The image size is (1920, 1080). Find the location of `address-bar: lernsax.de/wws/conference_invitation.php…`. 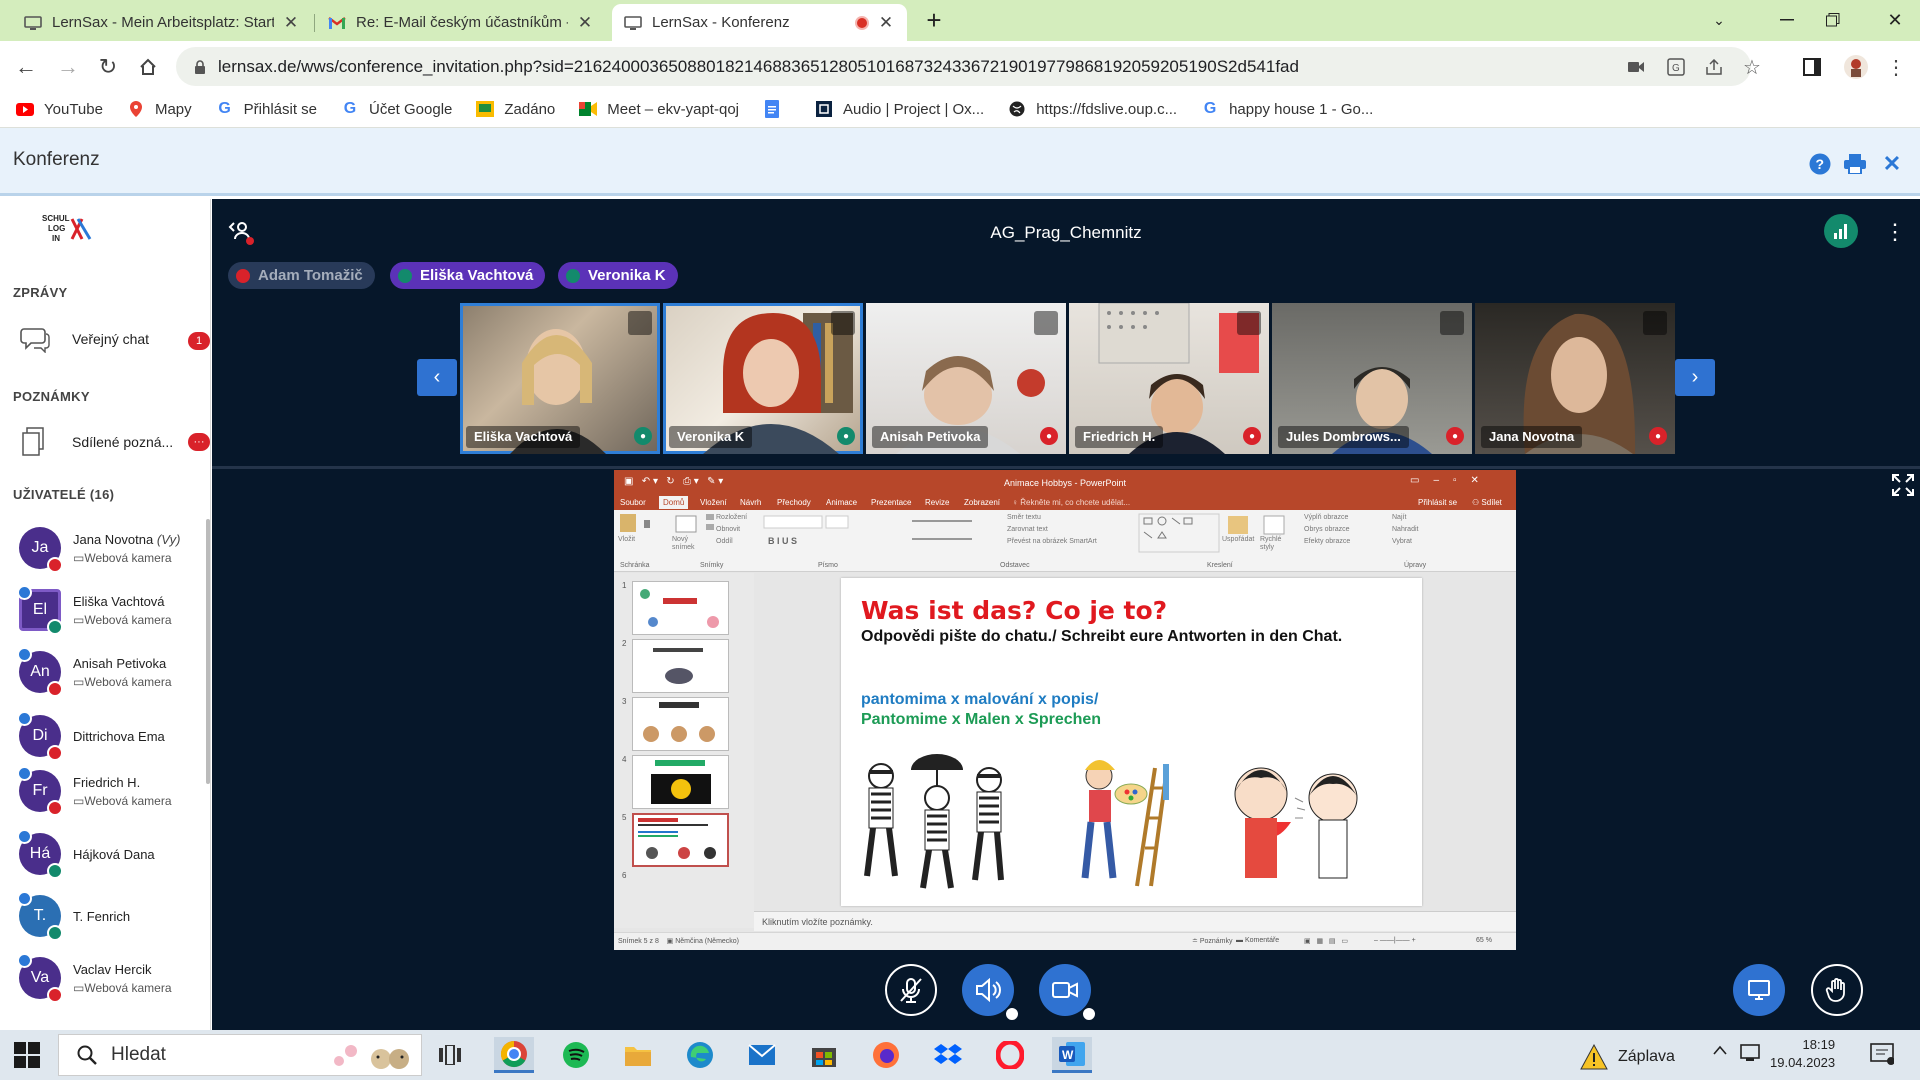

address-bar: lernsax.de/wws/conference_invitation.php… is located at coordinates (968, 66).